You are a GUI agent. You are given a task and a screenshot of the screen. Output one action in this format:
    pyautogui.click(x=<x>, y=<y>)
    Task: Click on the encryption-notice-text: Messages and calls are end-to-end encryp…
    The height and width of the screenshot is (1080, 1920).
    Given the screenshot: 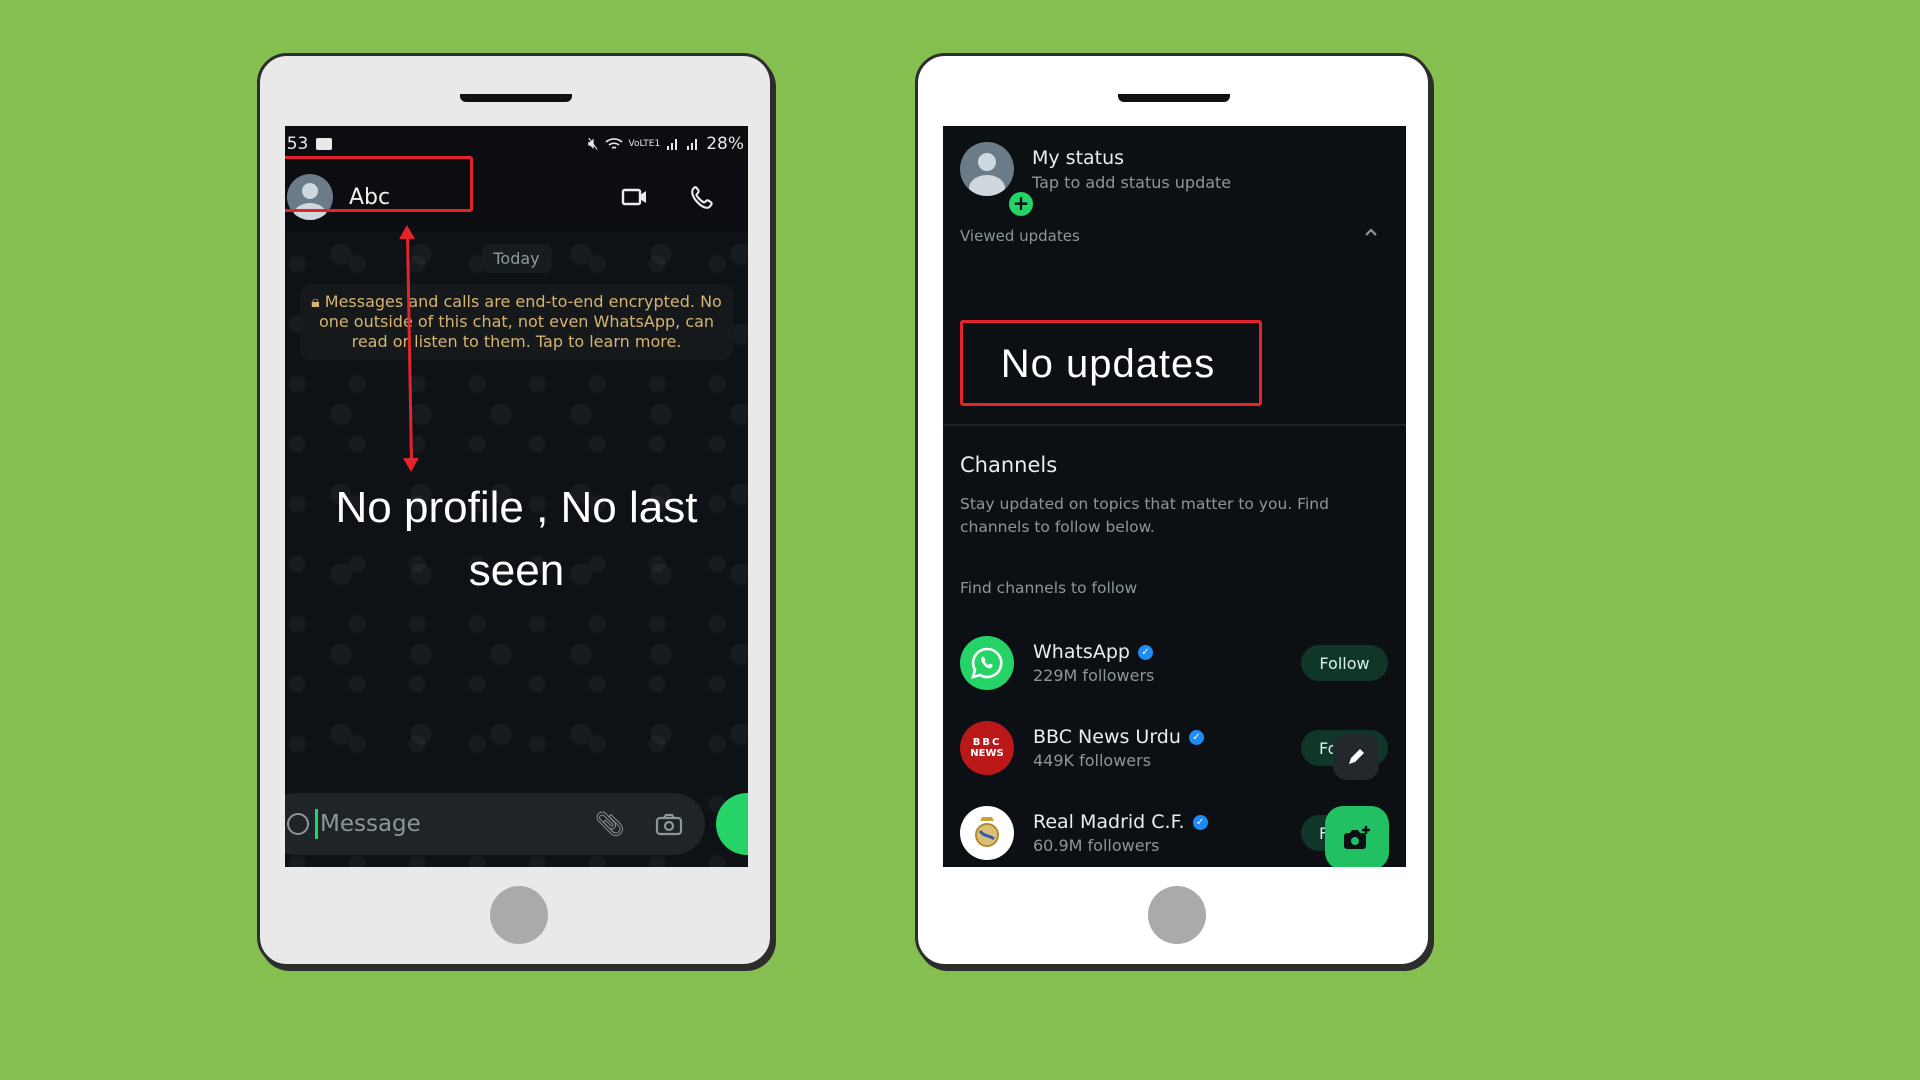 What is the action you would take?
    pyautogui.click(x=520, y=321)
    